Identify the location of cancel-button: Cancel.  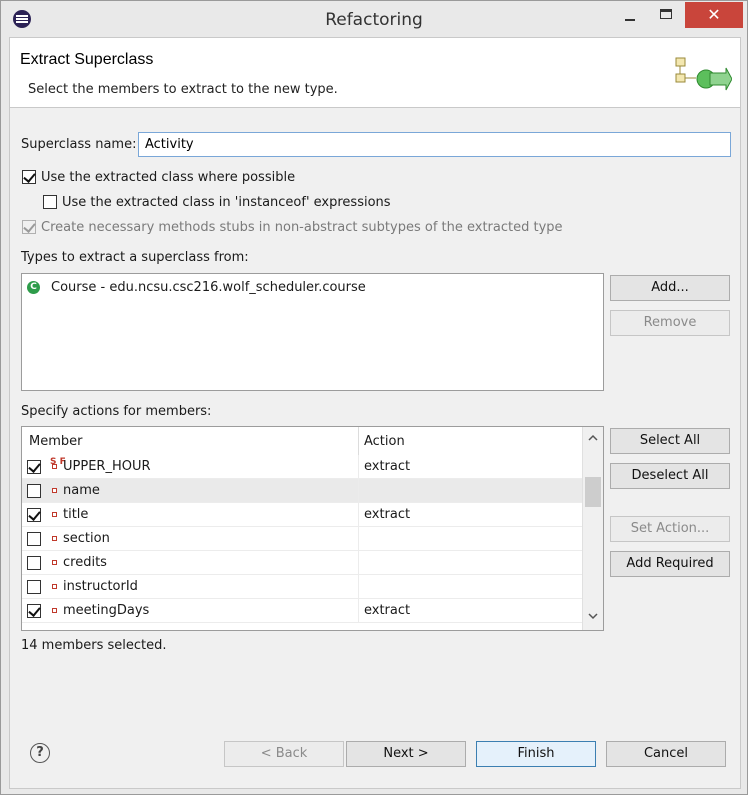
(666, 754).